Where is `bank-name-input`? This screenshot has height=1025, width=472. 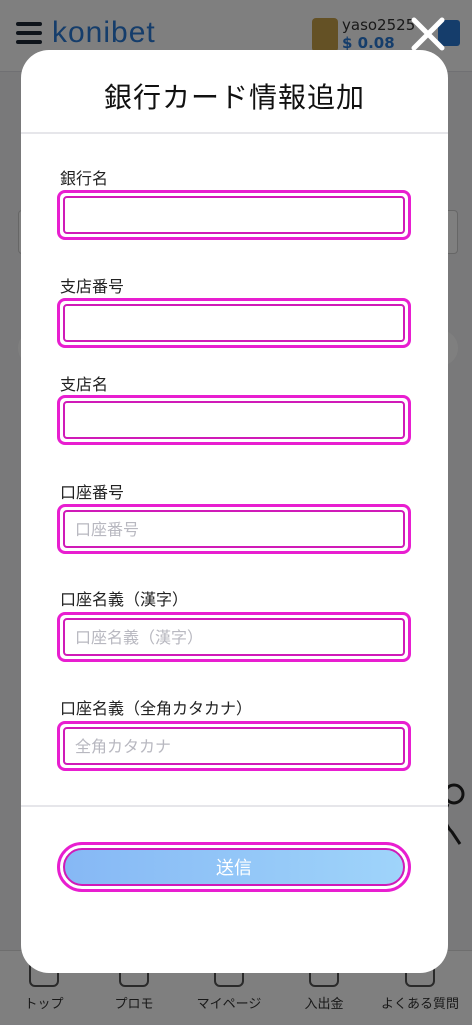
bank-name-input is located at coordinates (234, 215).